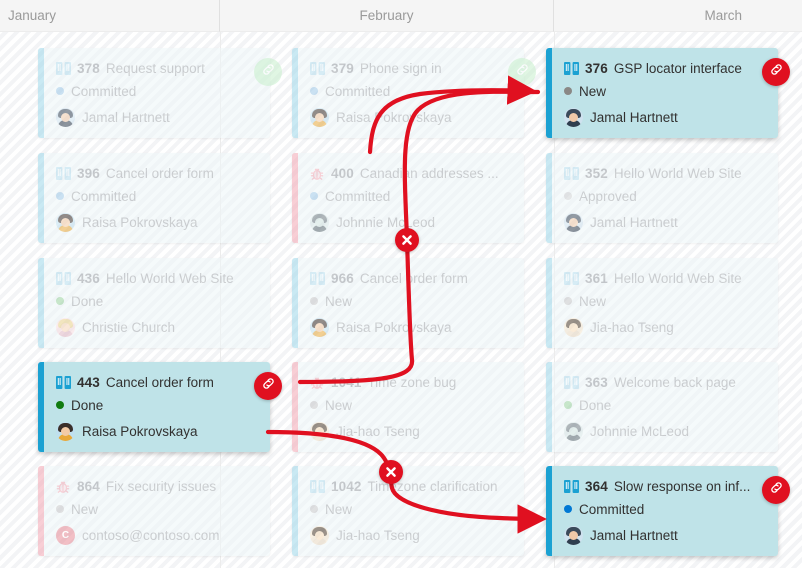 This screenshot has height=568, width=802. What do you see at coordinates (677, 68) in the screenshot?
I see `work-item-title: GSP locator interface` at bounding box center [677, 68].